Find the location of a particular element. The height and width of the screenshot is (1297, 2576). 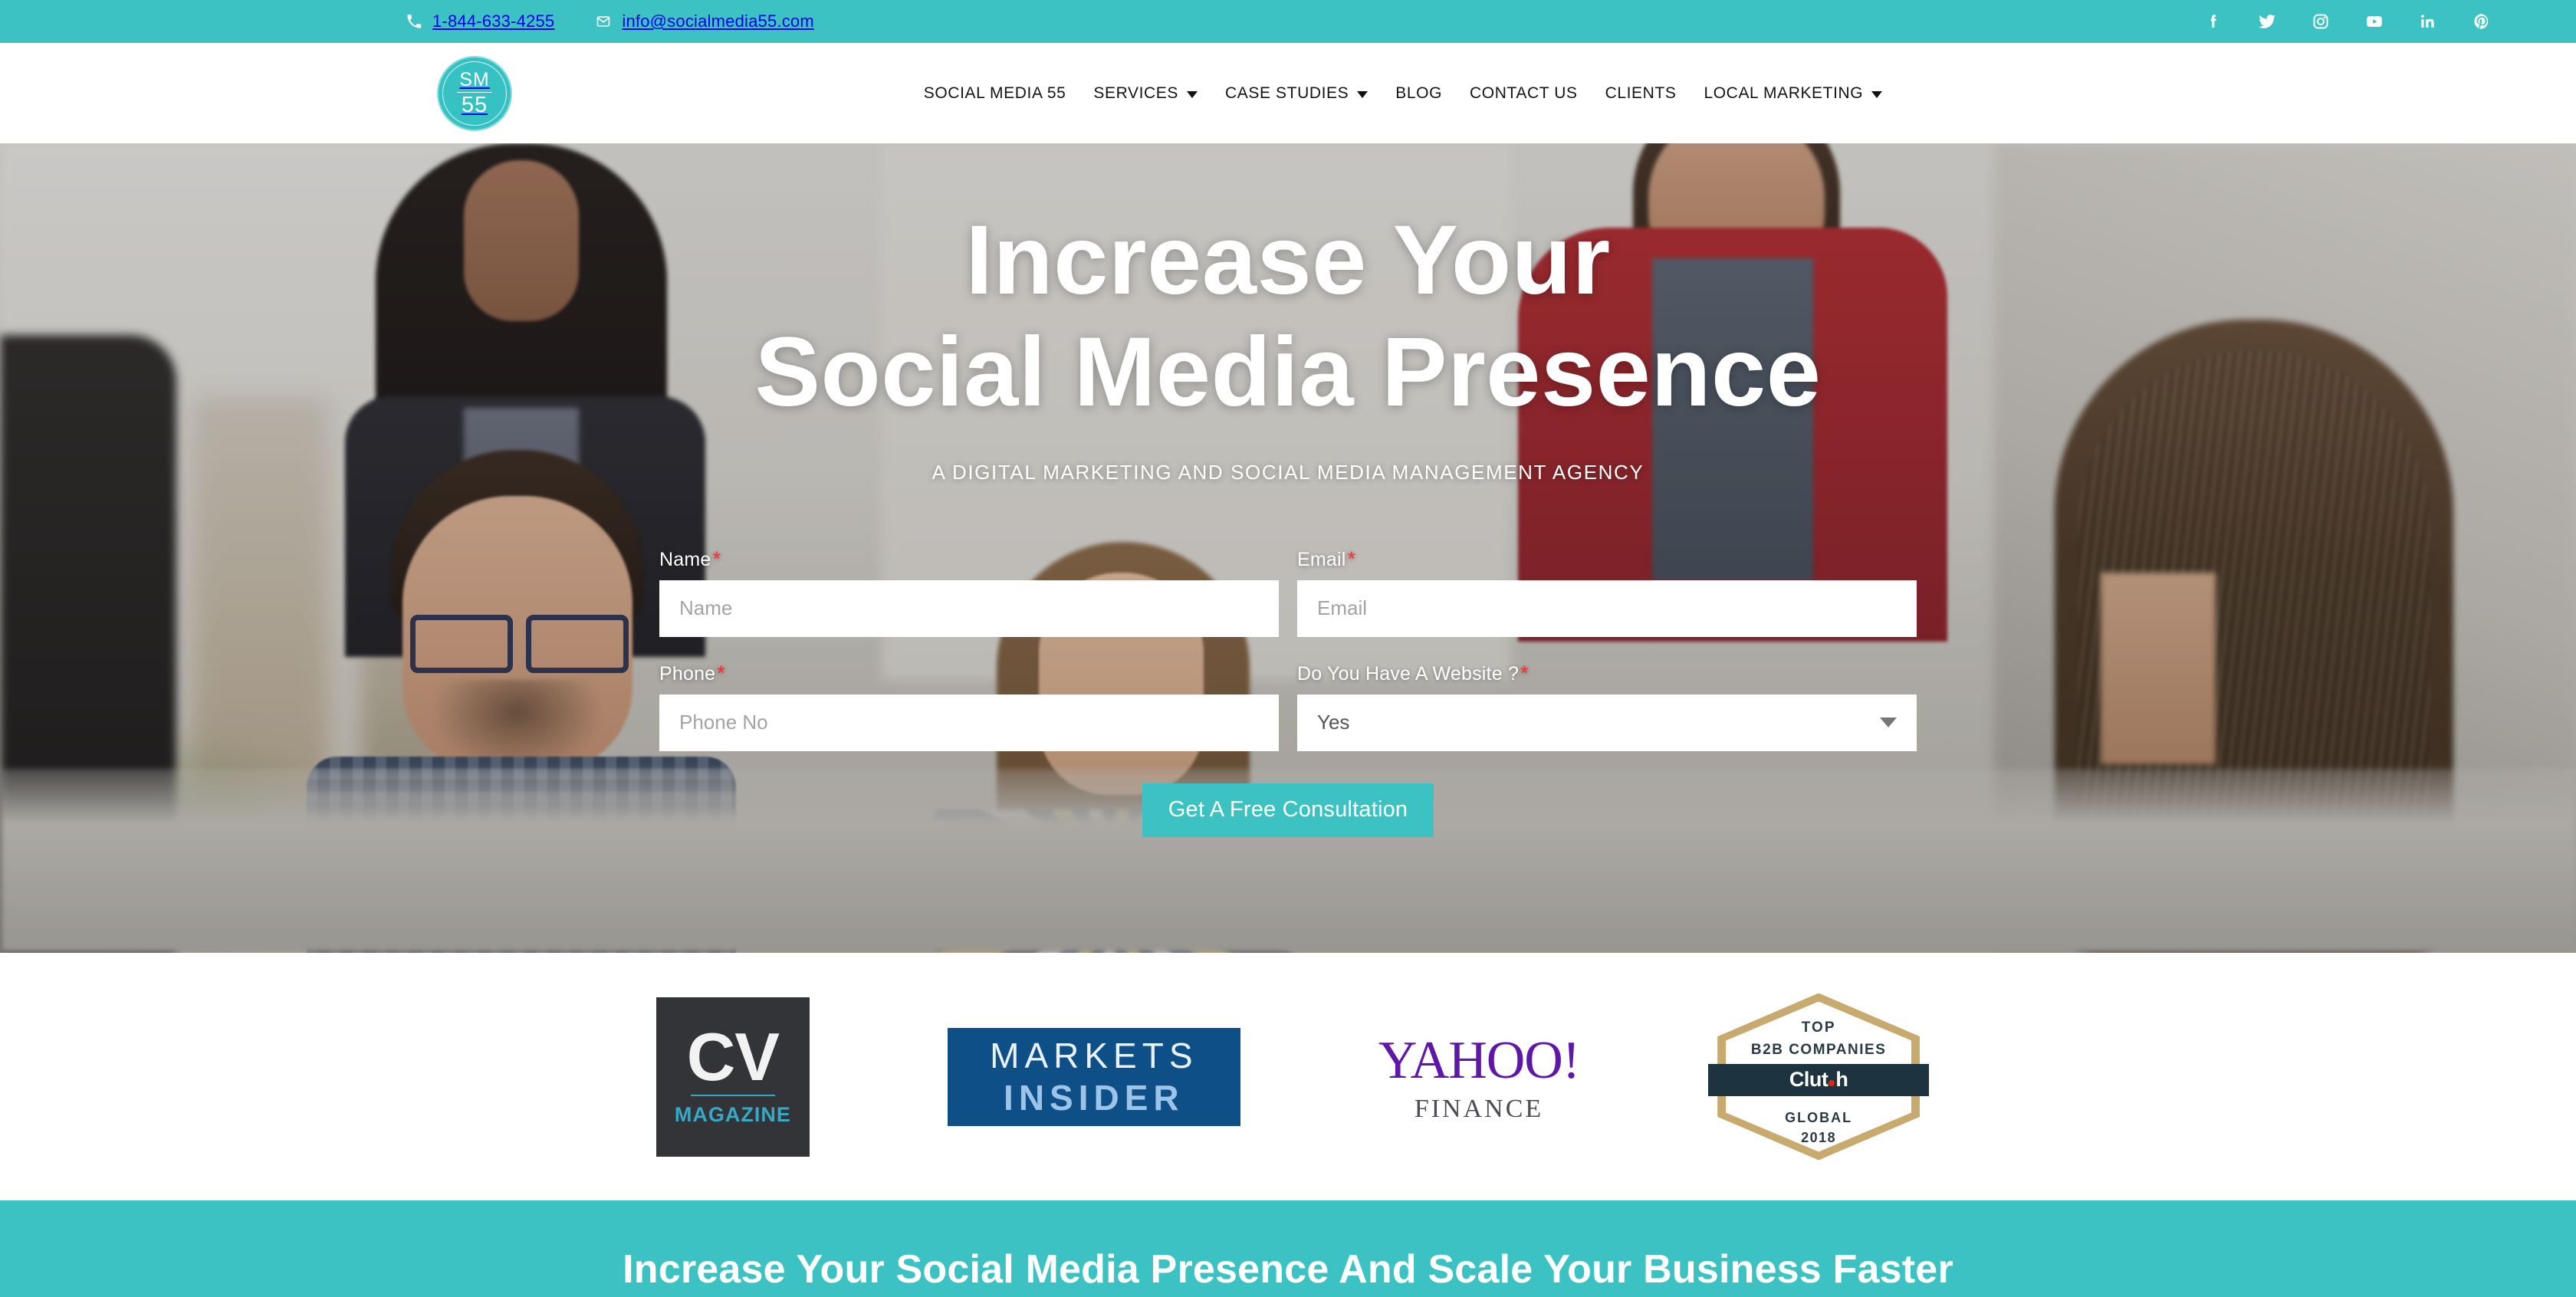

clutch-brand-pre: Clut is located at coordinates (1809, 1079).